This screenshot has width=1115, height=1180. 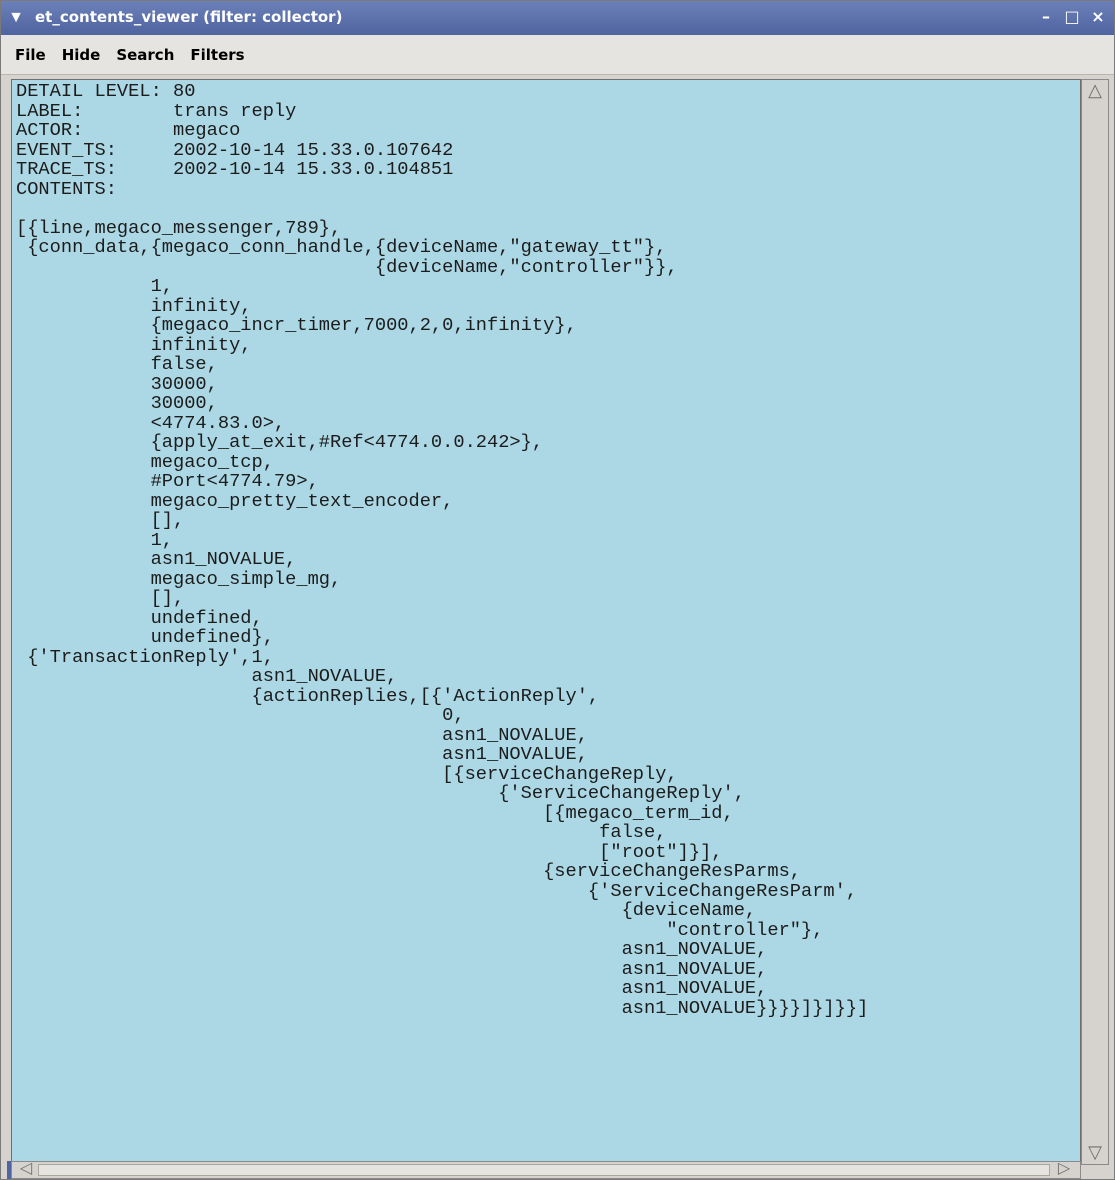 I want to click on scroll-up-icon: △, so click(x=1095, y=90).